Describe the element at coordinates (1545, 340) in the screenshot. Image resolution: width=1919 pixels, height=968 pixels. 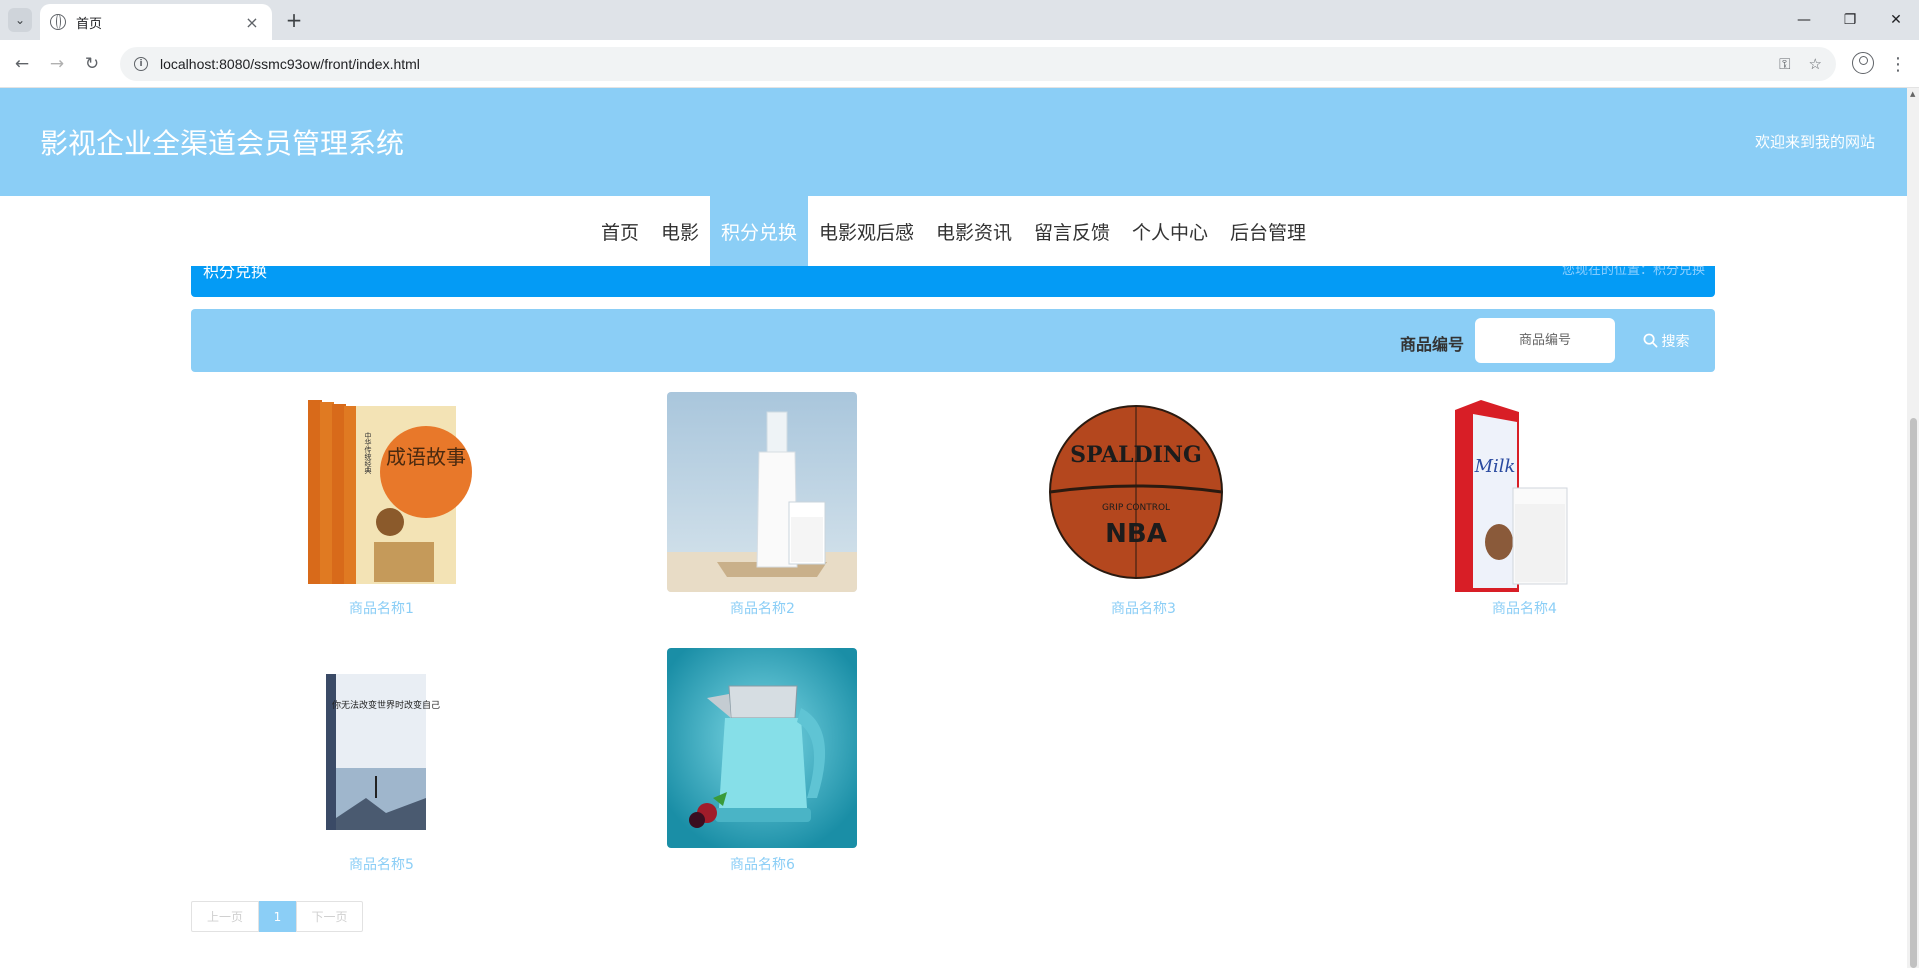
I see `product-number-input` at that location.